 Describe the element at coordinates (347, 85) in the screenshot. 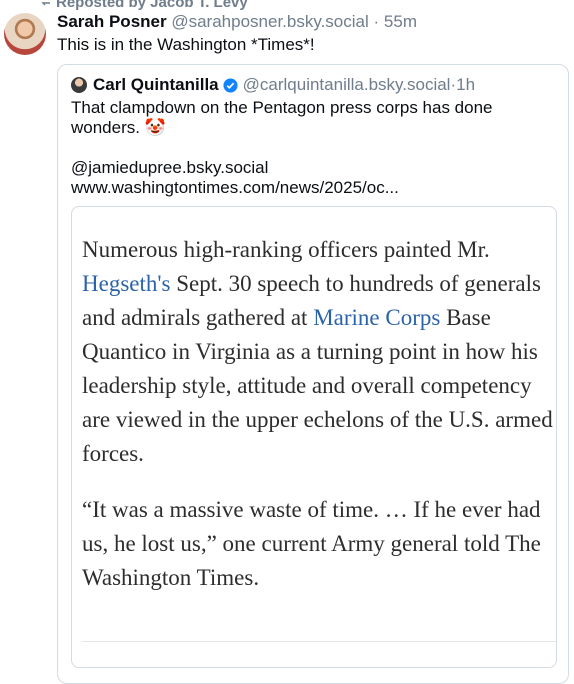

I see `quote-author-handle: @carlquintanilla.bsky.social` at that location.